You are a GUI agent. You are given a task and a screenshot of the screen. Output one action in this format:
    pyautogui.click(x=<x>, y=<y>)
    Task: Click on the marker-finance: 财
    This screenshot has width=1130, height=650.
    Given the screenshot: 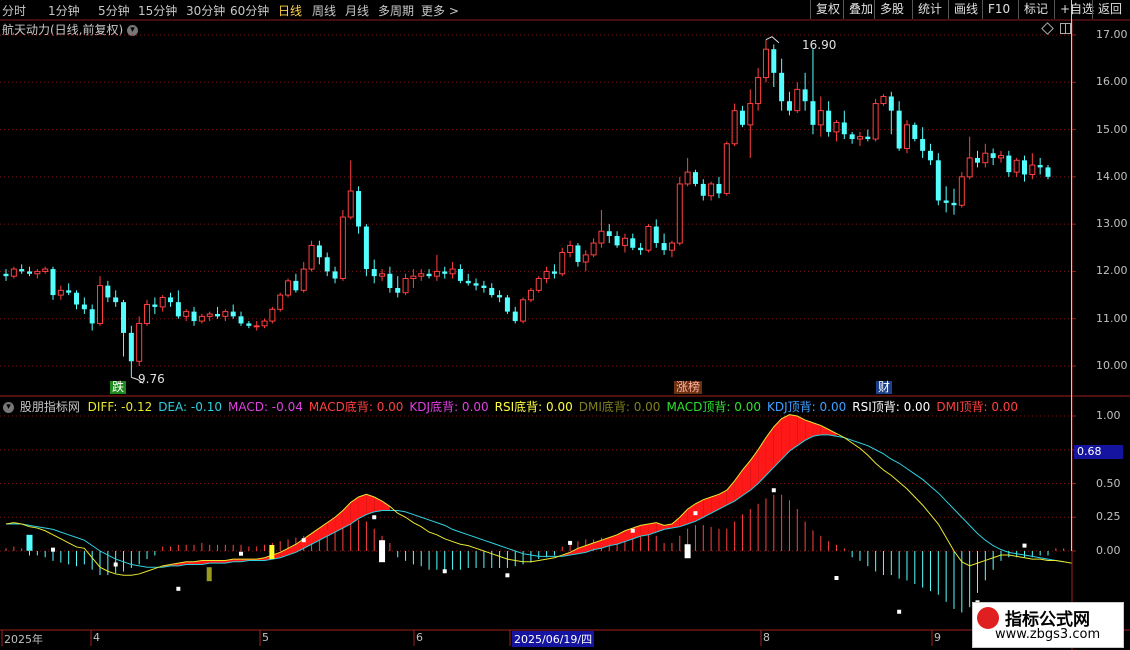 What is the action you would take?
    pyautogui.click(x=884, y=387)
    